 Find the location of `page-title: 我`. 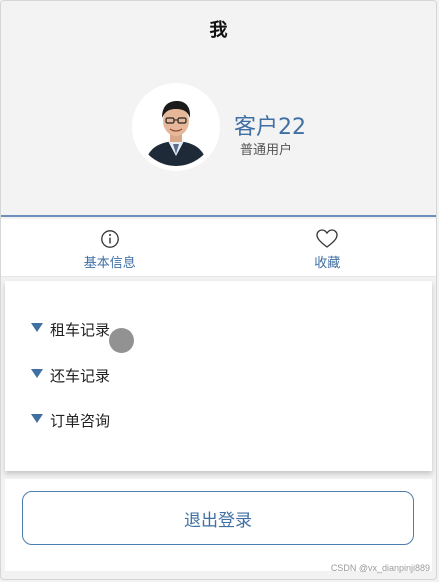

page-title: 我 is located at coordinates (218, 30).